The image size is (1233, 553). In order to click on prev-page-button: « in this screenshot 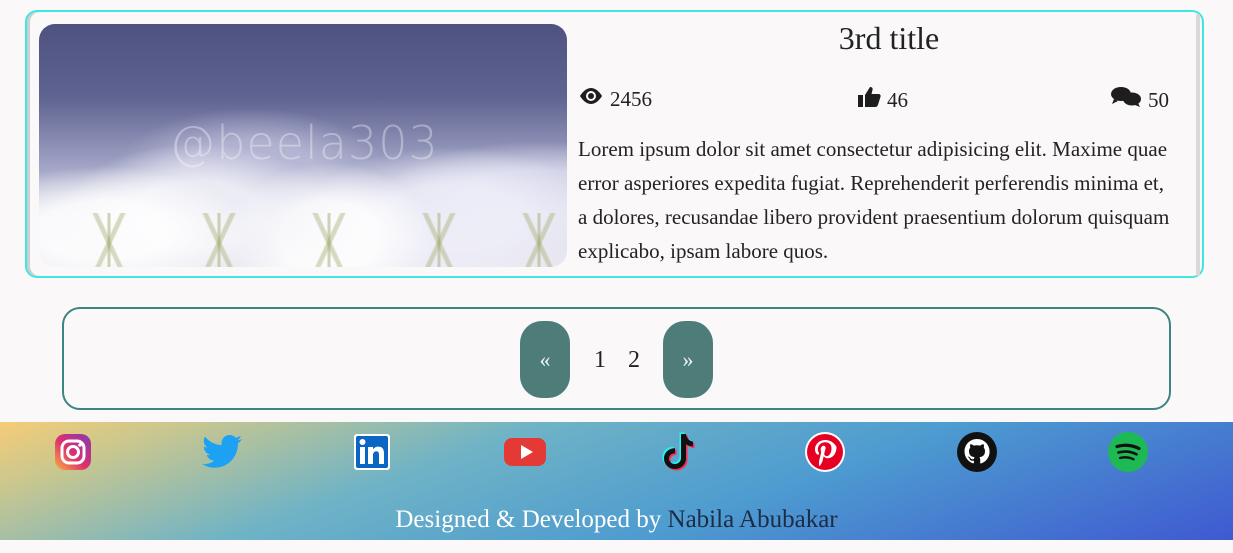, I will do `click(545, 359)`.